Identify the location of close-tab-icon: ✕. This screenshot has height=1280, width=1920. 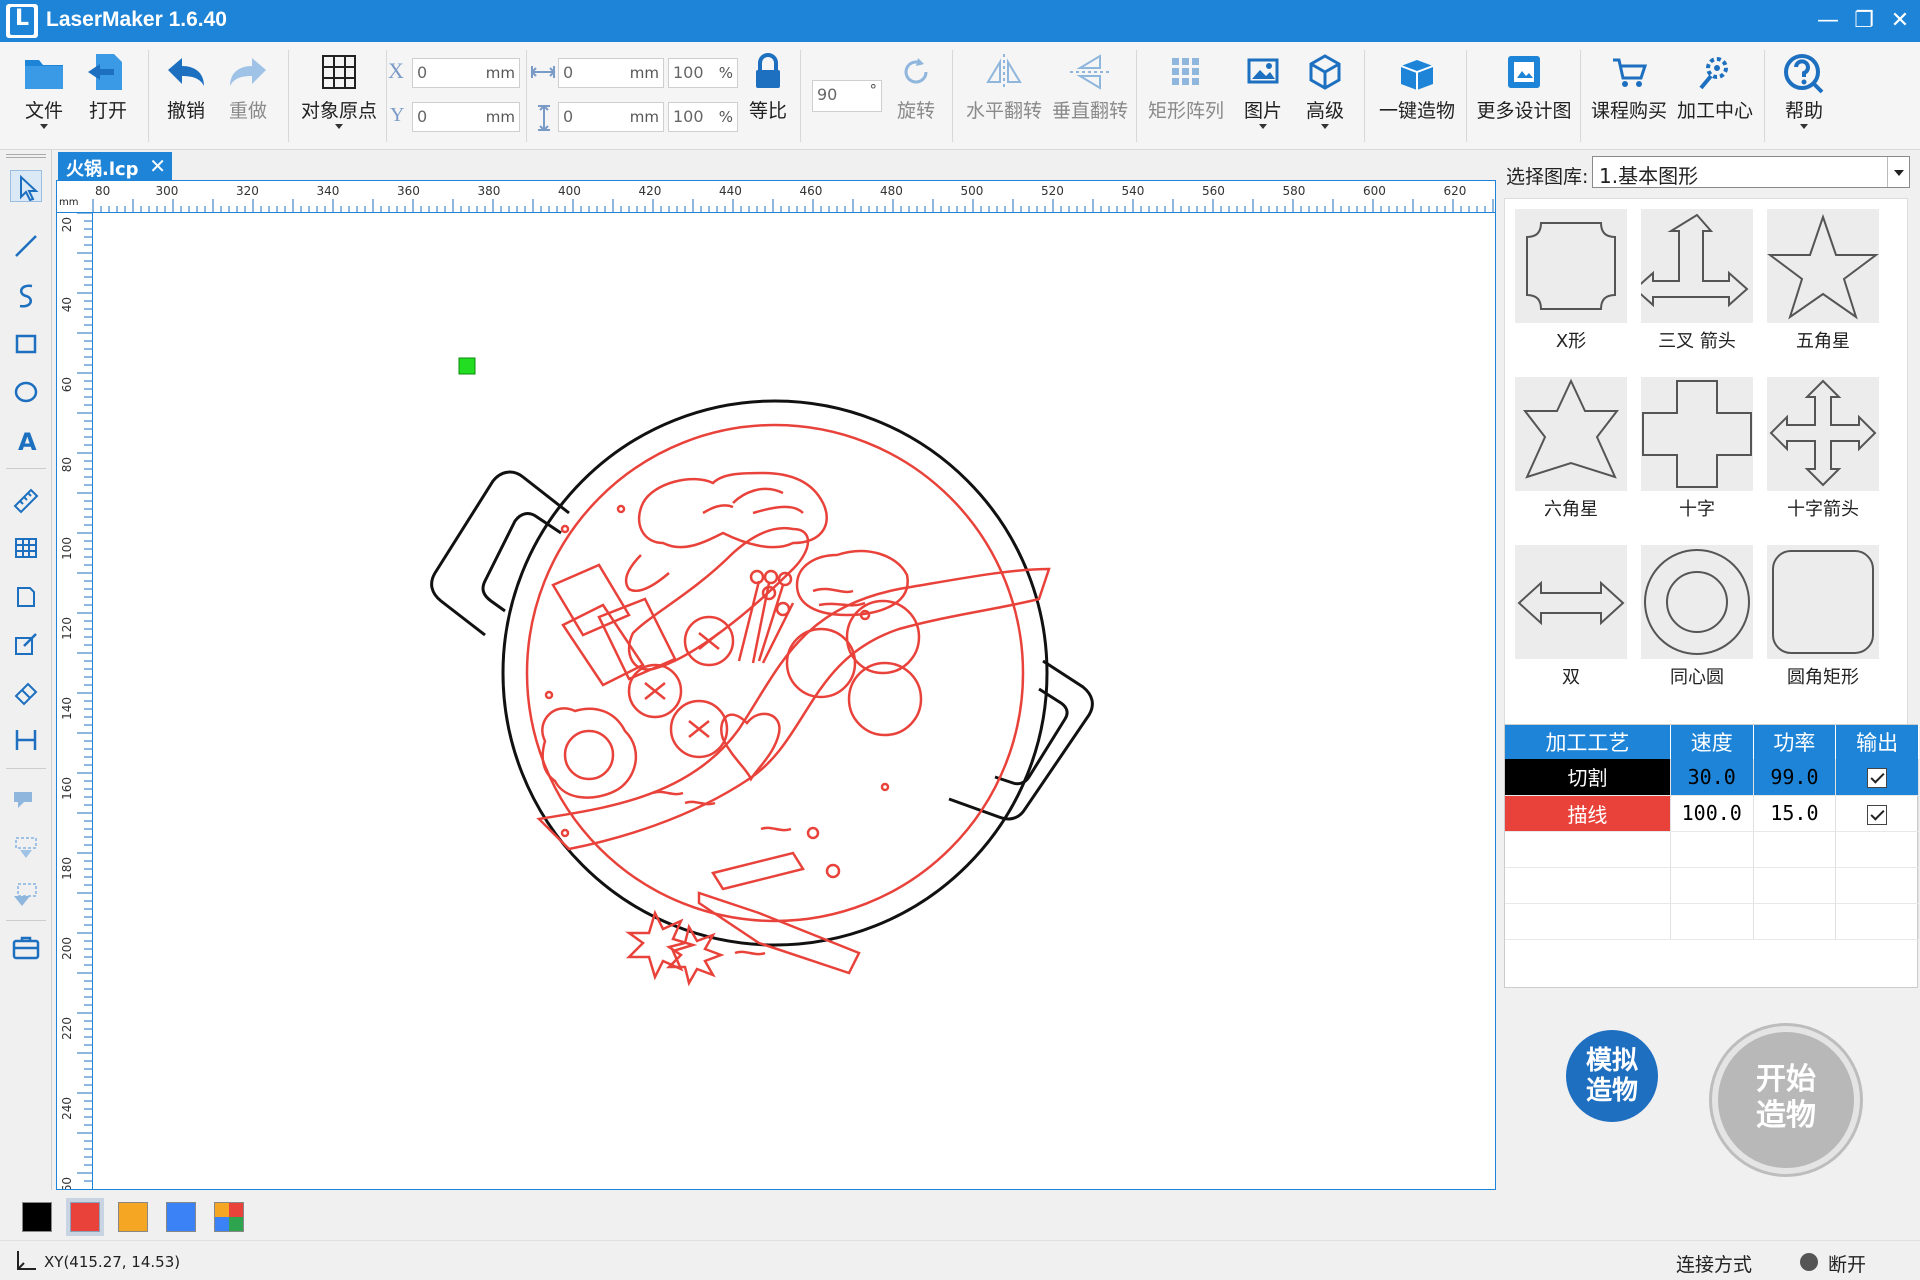
(157, 166).